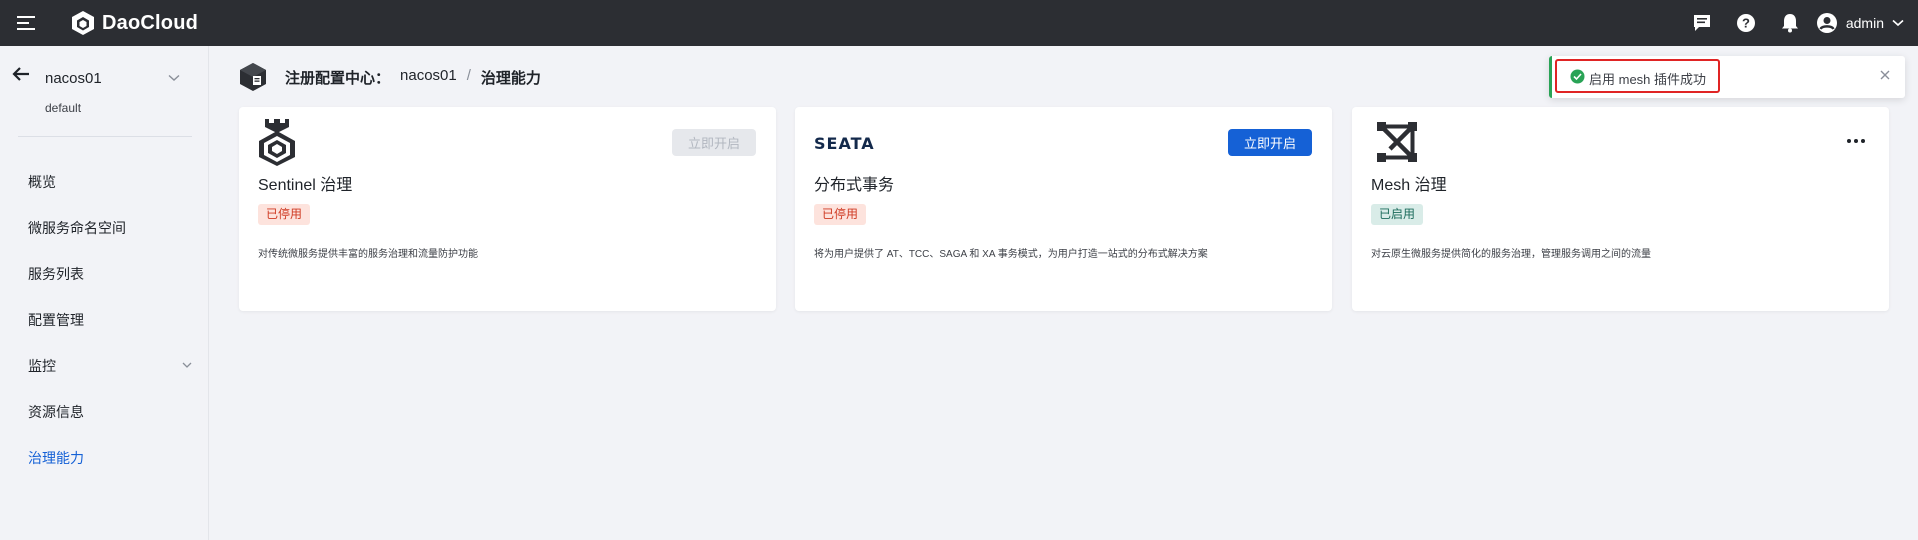 This screenshot has height=540, width=1918. Describe the element at coordinates (63, 108) in the screenshot. I see `namespace-name: default` at that location.